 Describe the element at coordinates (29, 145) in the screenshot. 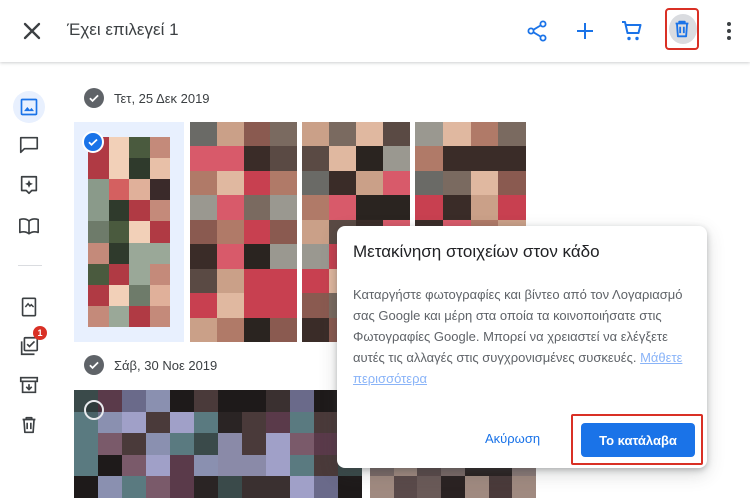

I see `sharing-icon` at that location.